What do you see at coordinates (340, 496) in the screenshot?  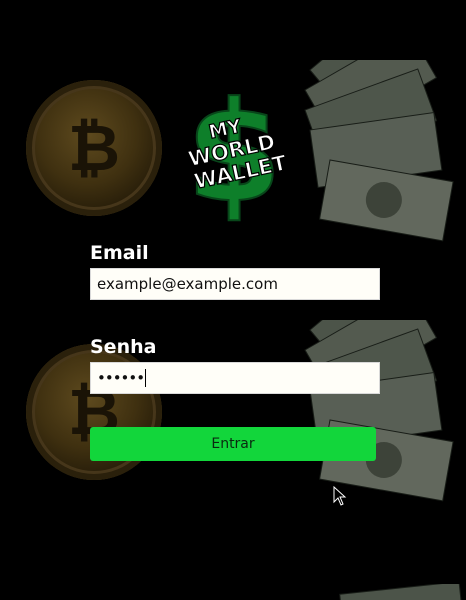 I see `mouse-cursor-icon` at bounding box center [340, 496].